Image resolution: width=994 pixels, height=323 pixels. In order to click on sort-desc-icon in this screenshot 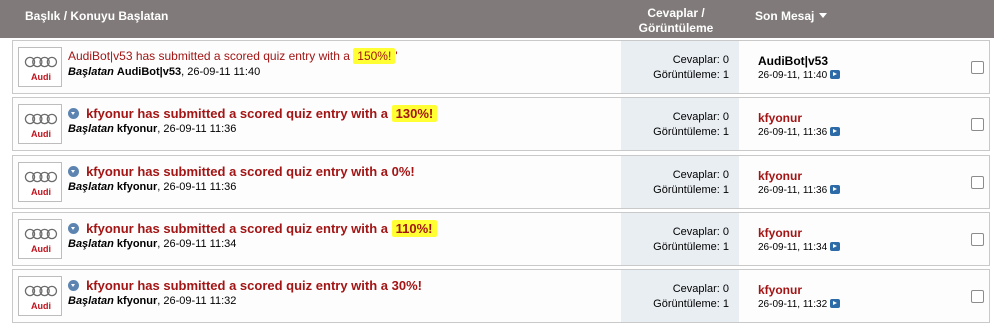, I will do `click(823, 15)`.